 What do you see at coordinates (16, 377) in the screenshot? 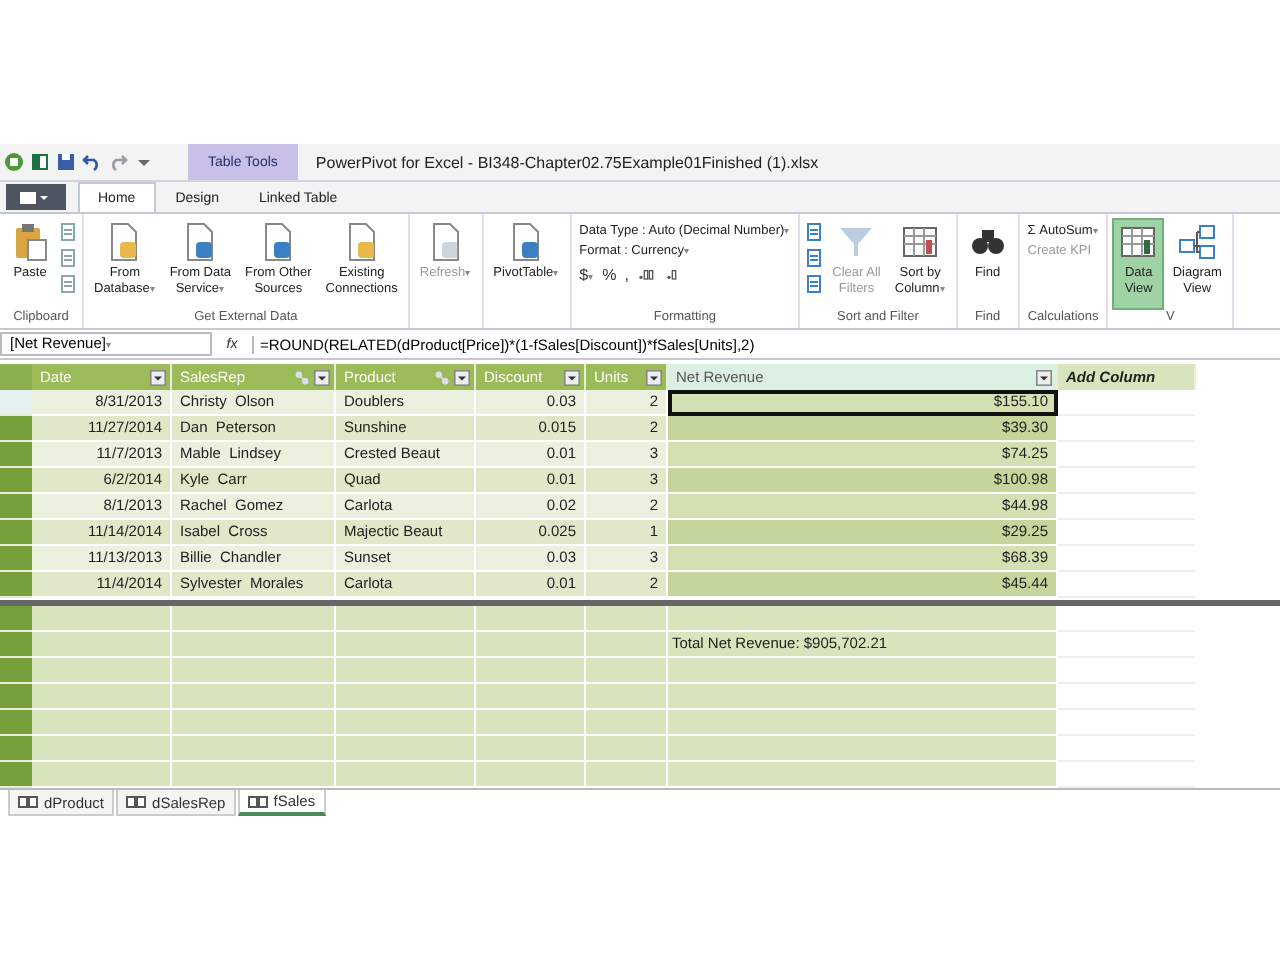
I see `select-all-corner` at bounding box center [16, 377].